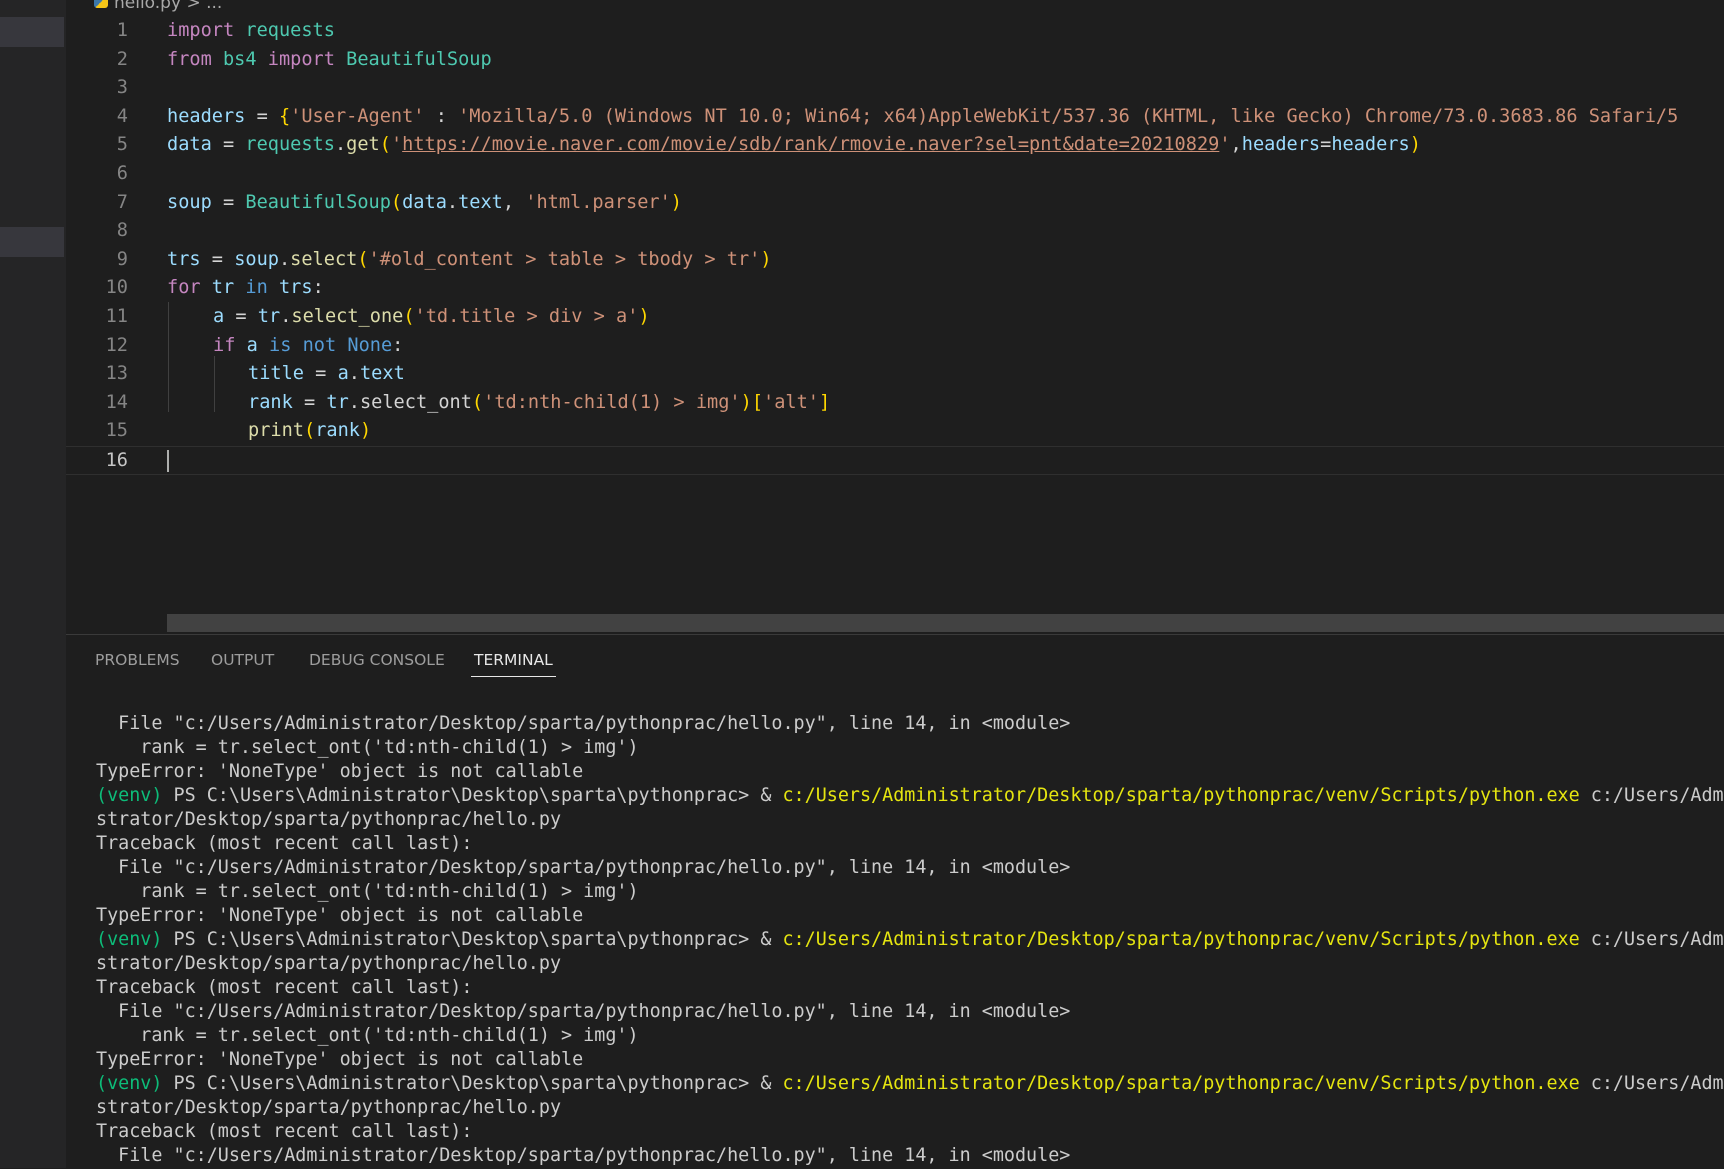  What do you see at coordinates (895, 231) in the screenshot?
I see `code-line: 8` at bounding box center [895, 231].